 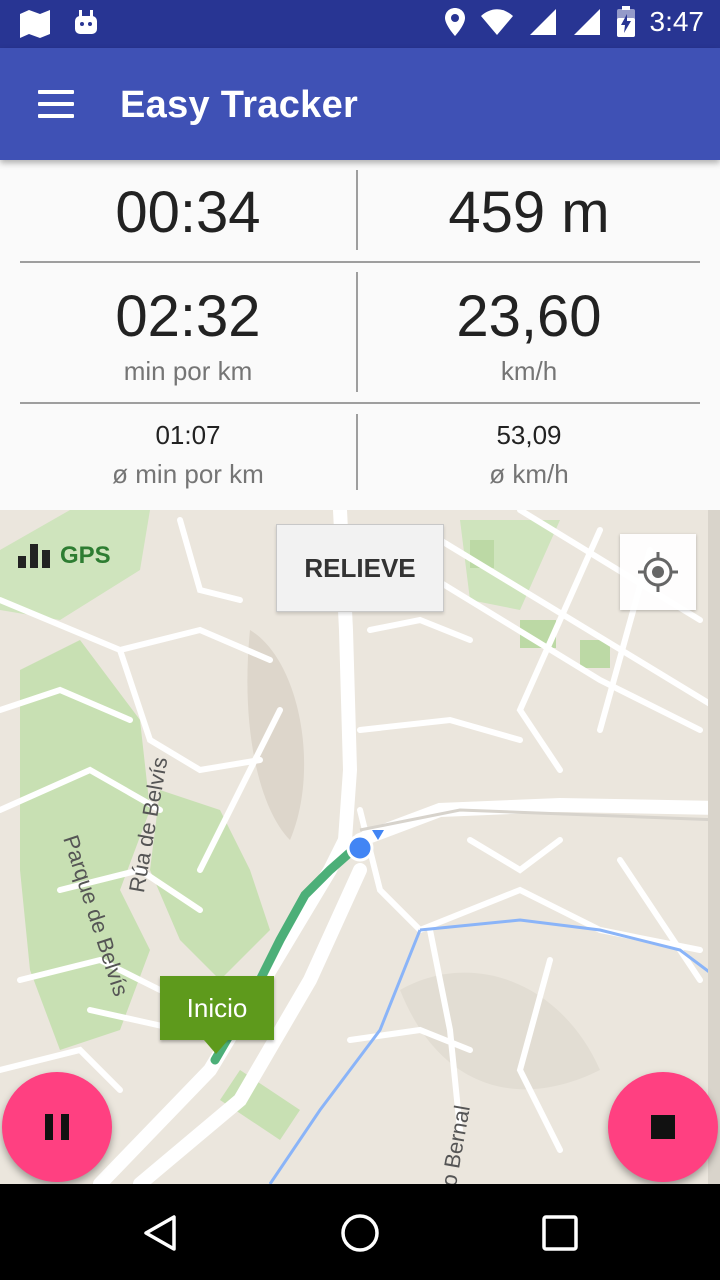 I want to click on pause-button, so click(x=57, y=1127).